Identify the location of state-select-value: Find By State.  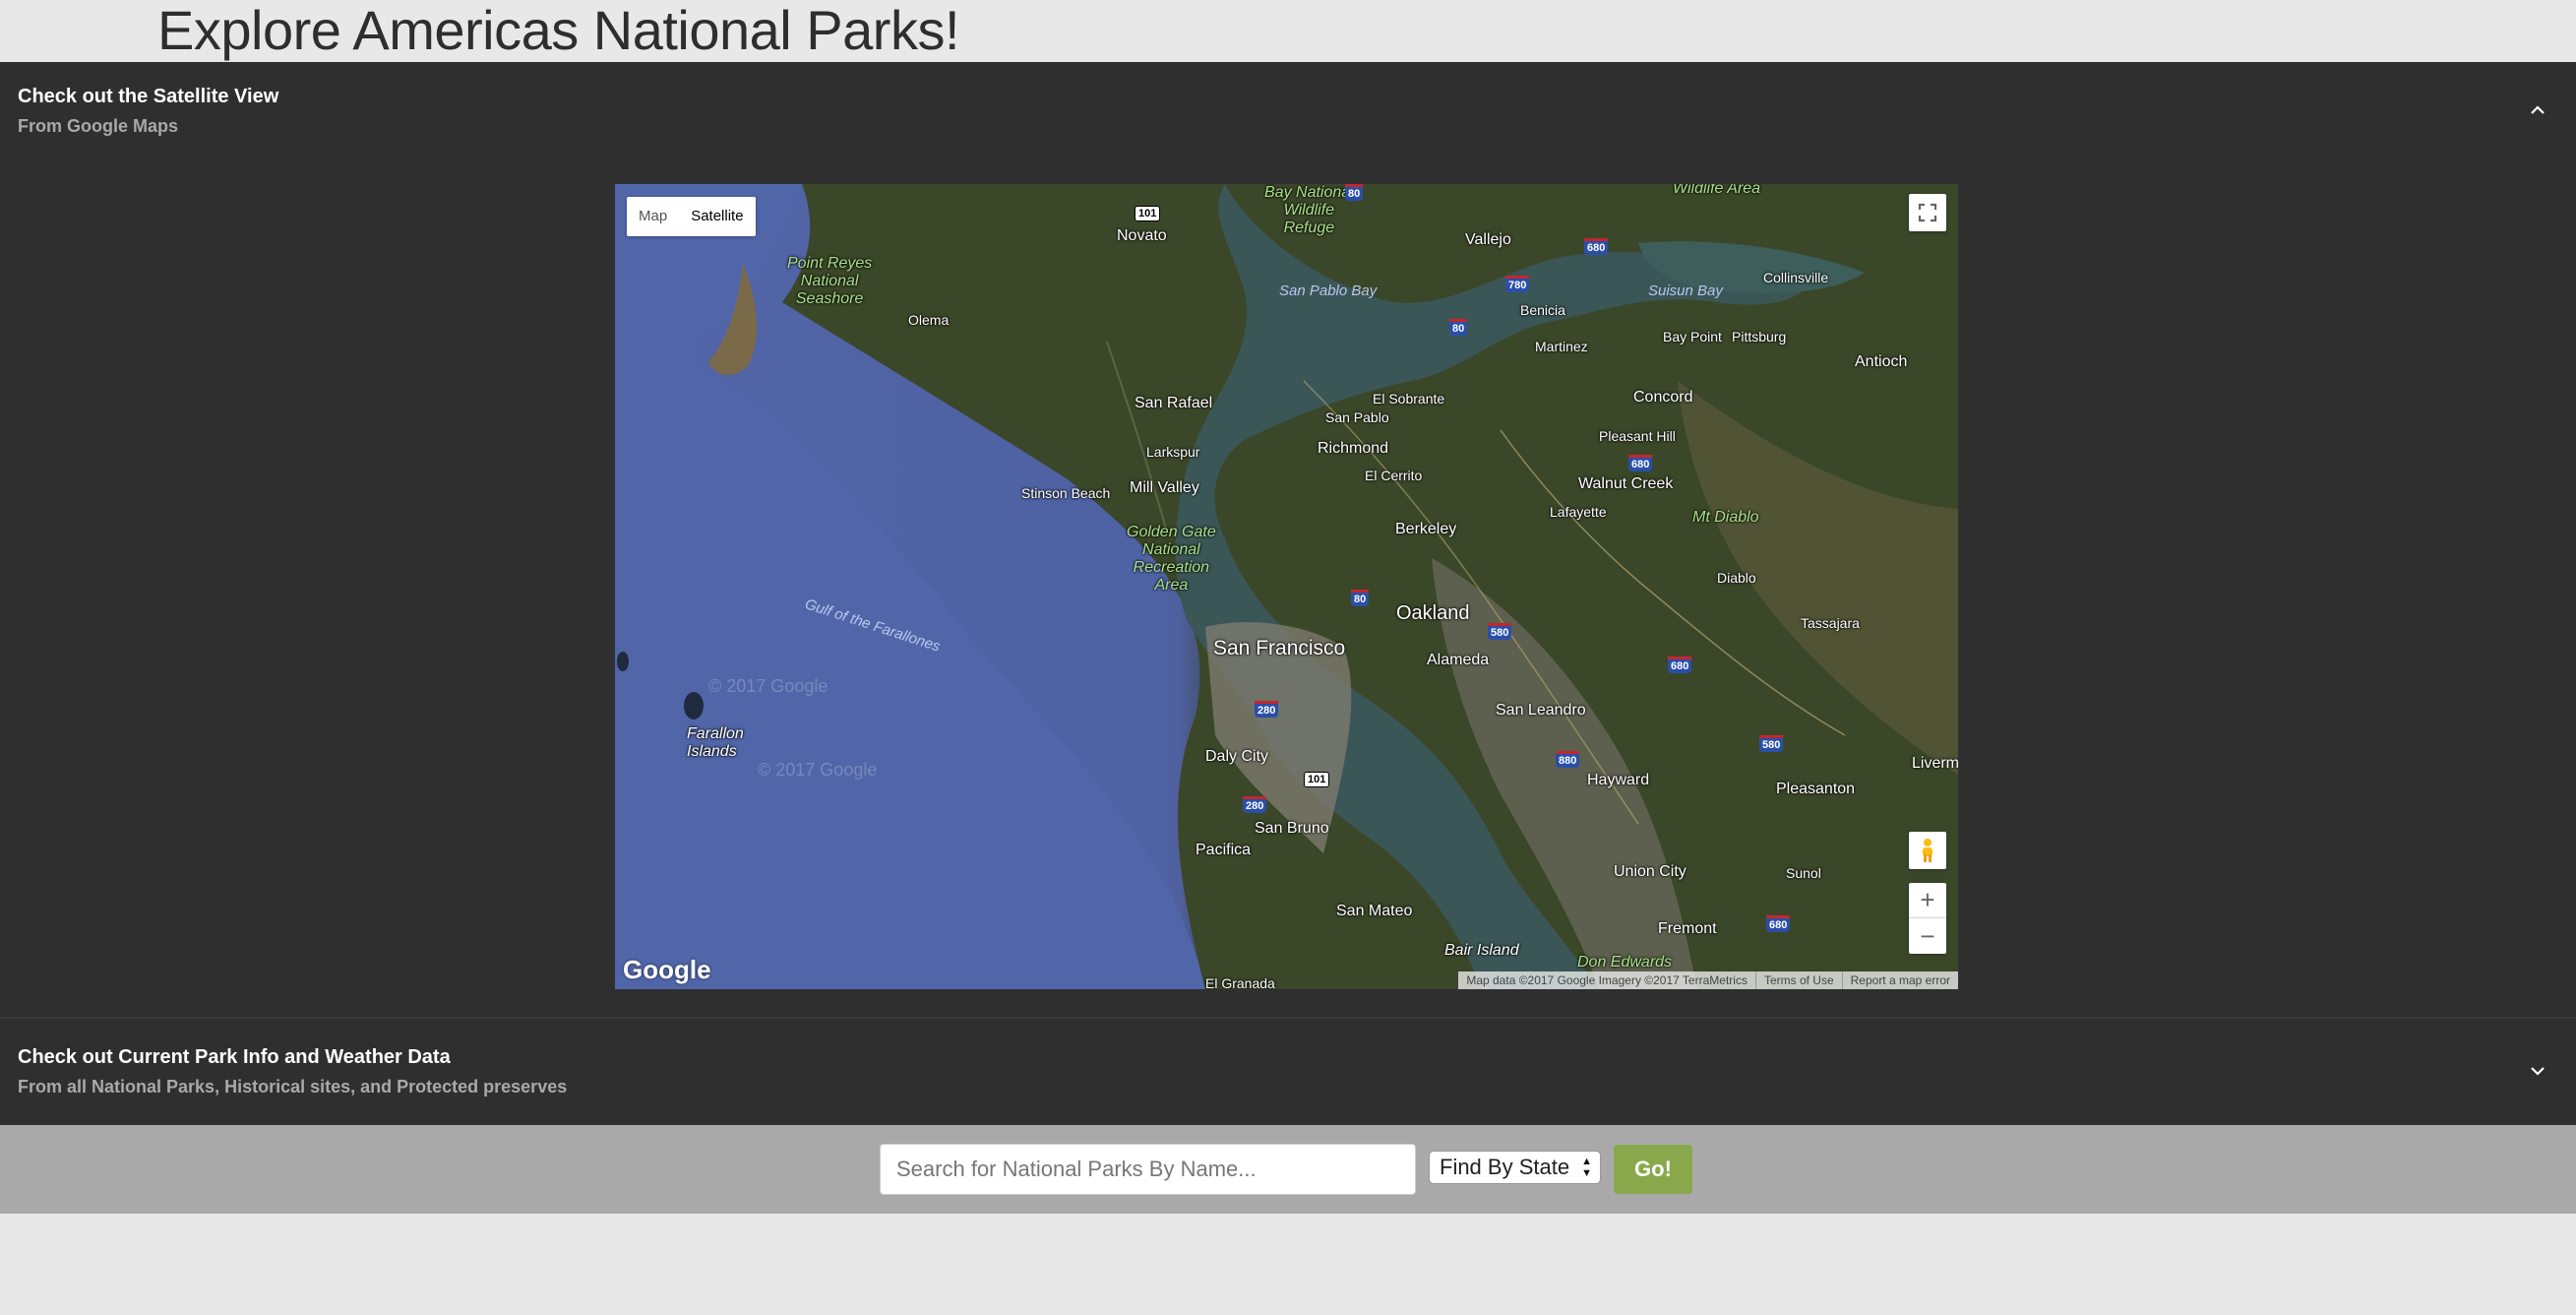
(1505, 1167).